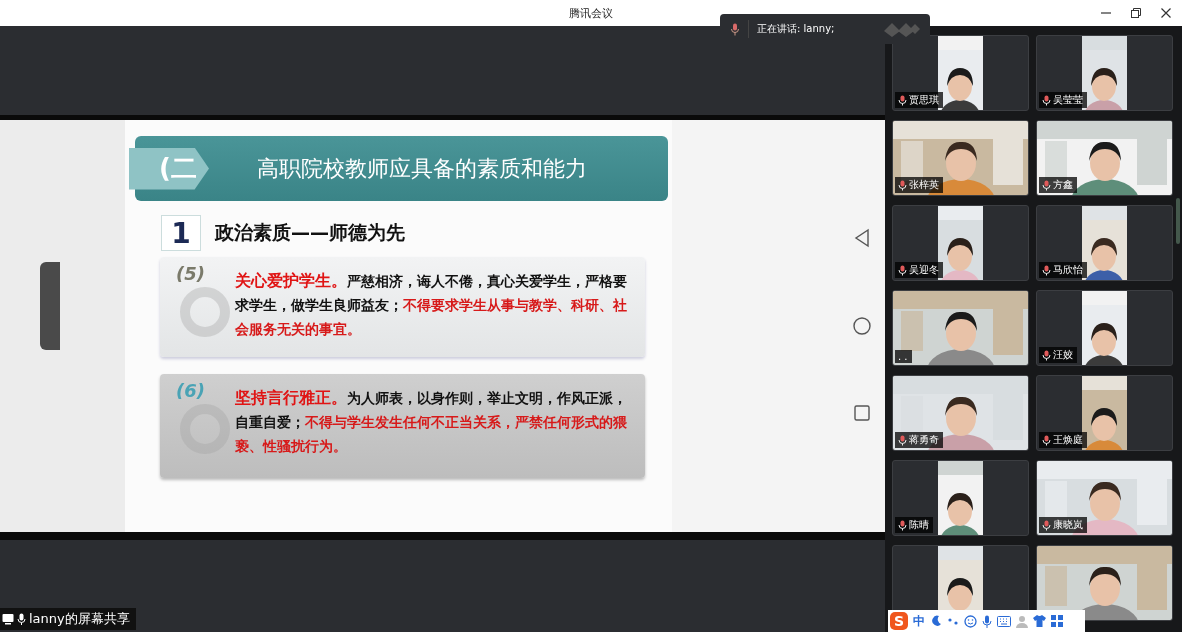 The width and height of the screenshot is (1182, 632). I want to click on video-tile: 陈晴, so click(960, 498).